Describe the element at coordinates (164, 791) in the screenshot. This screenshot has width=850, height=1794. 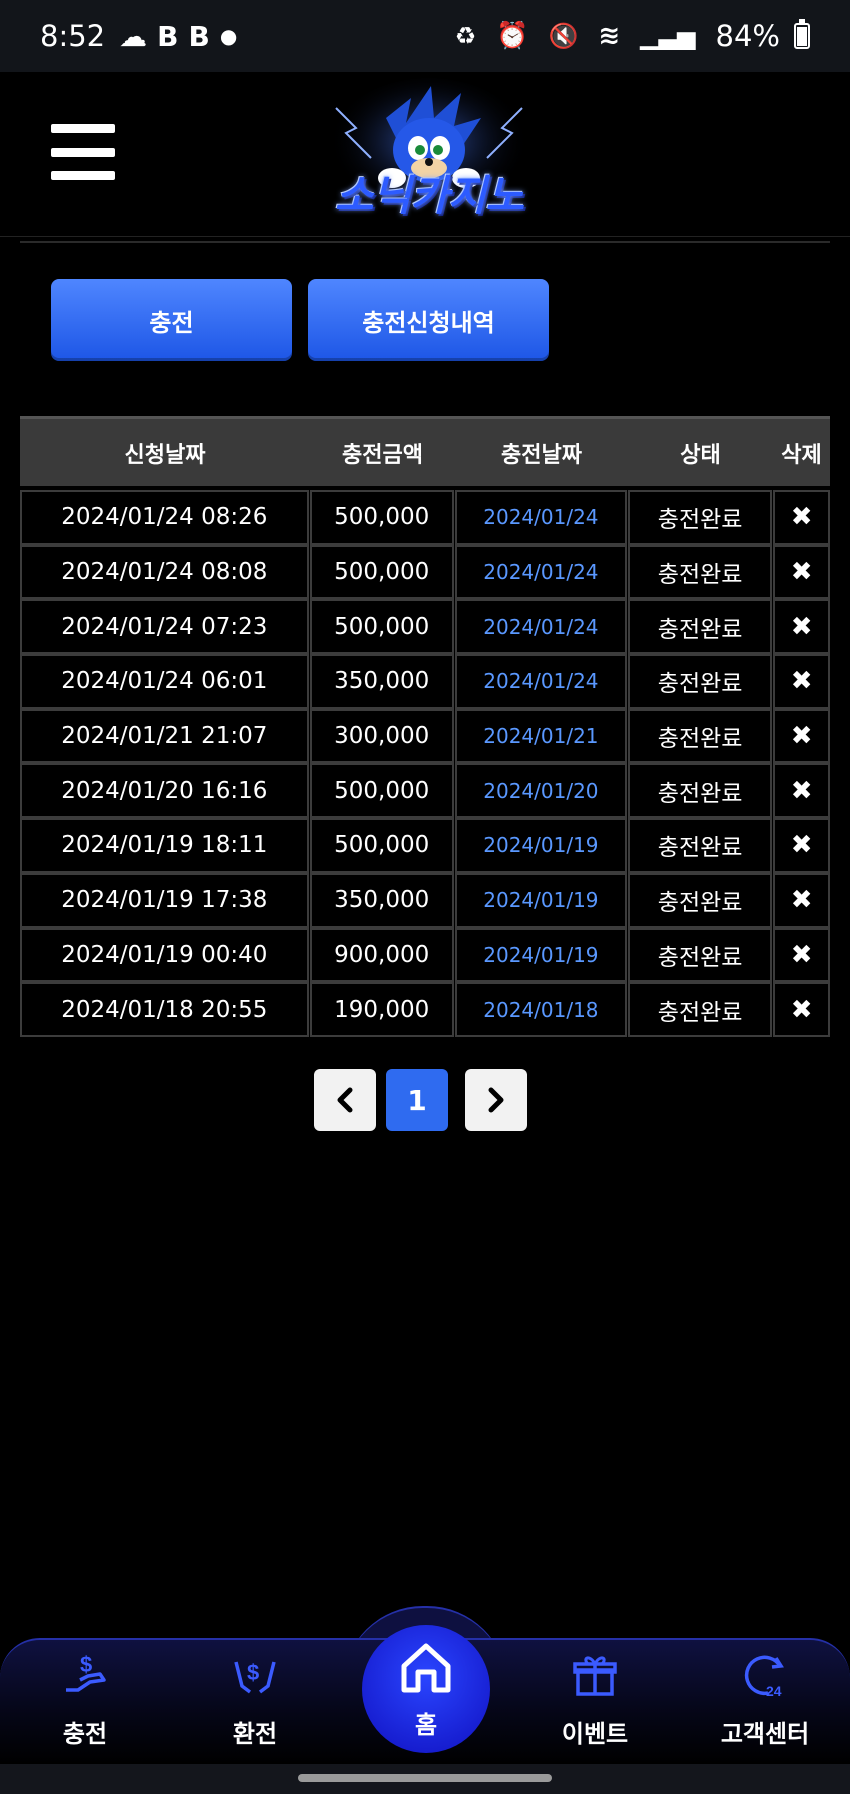
I see `cell-request-date: 2024/01/20 16:16` at that location.